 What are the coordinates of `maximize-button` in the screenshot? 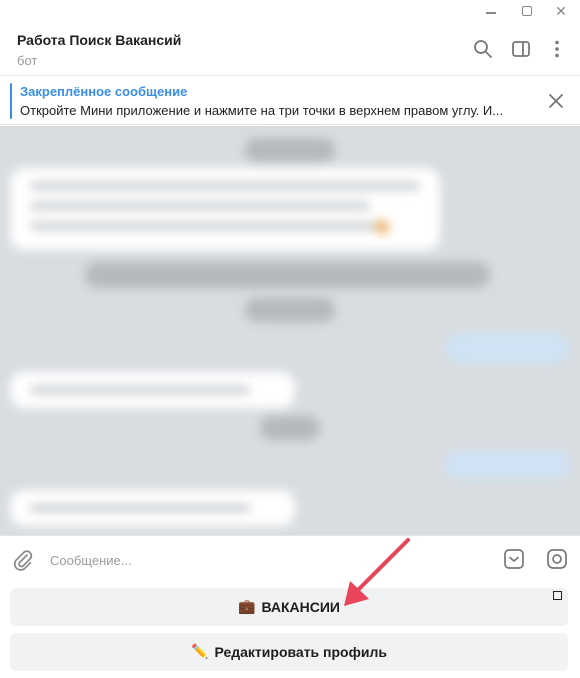 It's located at (527, 11).